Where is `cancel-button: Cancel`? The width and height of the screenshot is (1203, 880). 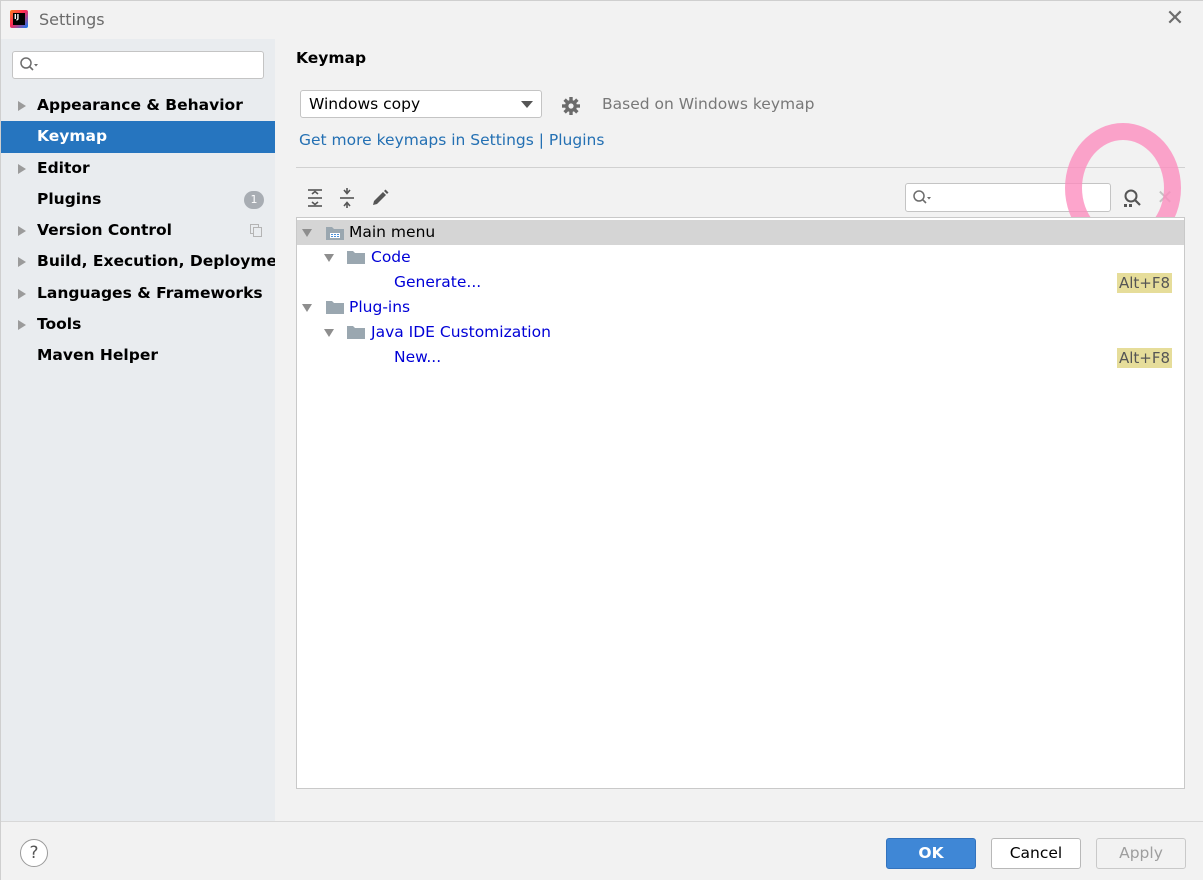 cancel-button: Cancel is located at coordinates (1036, 853).